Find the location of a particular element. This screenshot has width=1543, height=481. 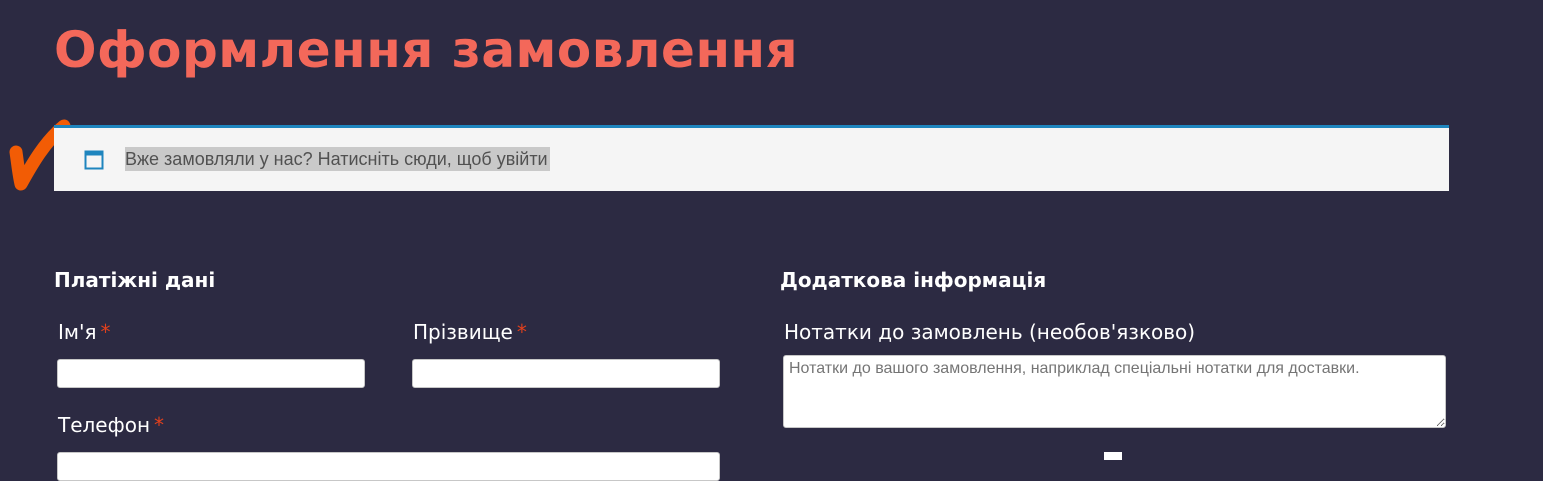

last-name-label-text: Прізвище is located at coordinates (463, 332).